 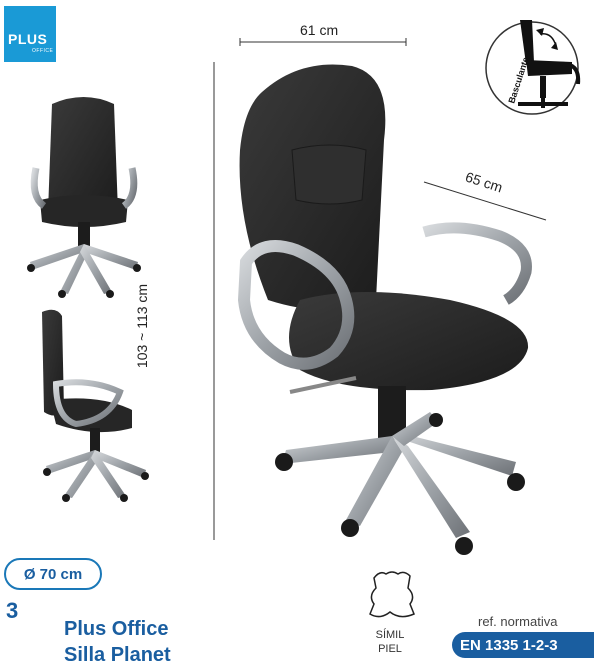 What do you see at coordinates (117, 655) in the screenshot?
I see `product-title-line2: Silla Planet` at bounding box center [117, 655].